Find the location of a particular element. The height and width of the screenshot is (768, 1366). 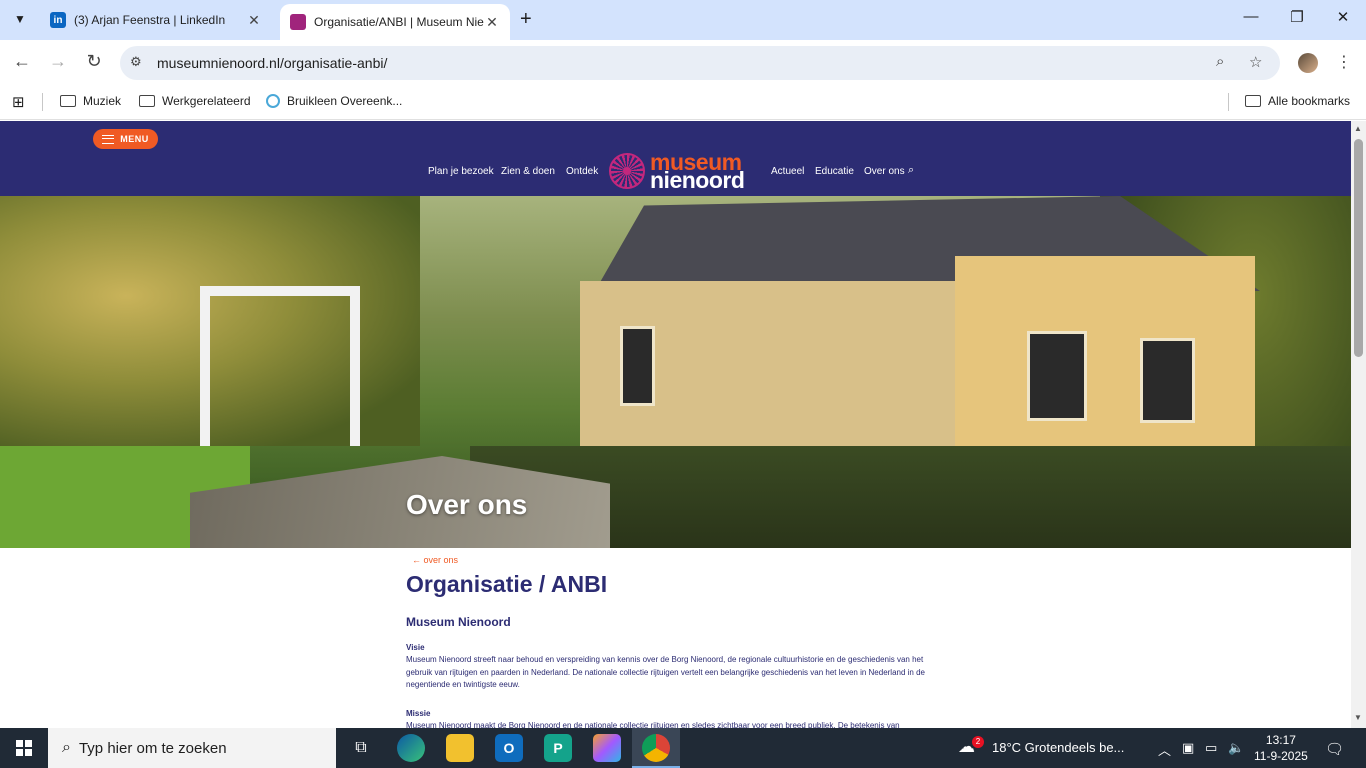

section-title: Museum Nienoord is located at coordinates (458, 622).